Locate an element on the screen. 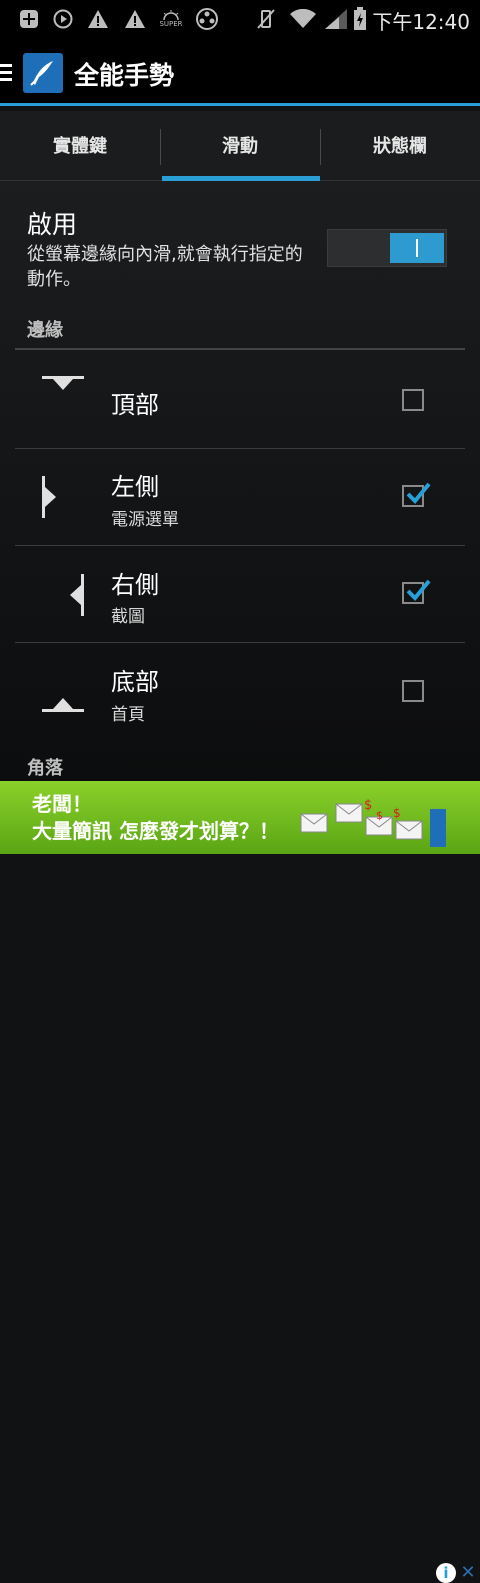 The width and height of the screenshot is (480, 1583). status-bar: SUPER 下午12:40 is located at coordinates (240, 19).